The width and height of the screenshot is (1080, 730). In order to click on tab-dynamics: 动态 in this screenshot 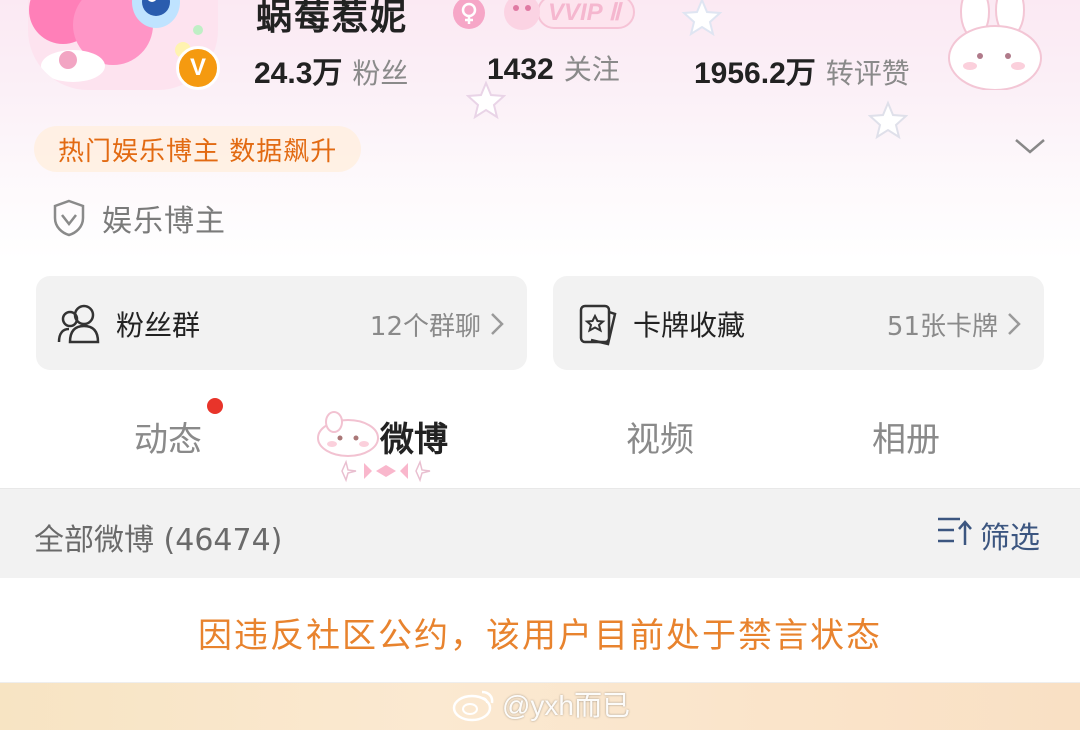, I will do `click(168, 436)`.